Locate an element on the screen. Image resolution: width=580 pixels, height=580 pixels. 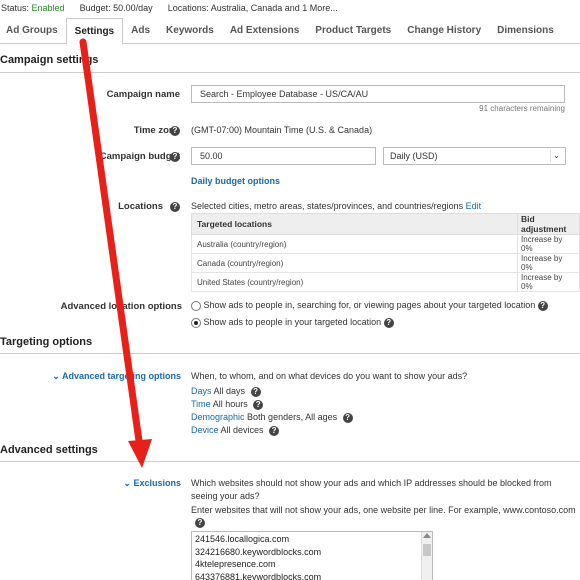
tab-change-history: Change History is located at coordinates (444, 31).